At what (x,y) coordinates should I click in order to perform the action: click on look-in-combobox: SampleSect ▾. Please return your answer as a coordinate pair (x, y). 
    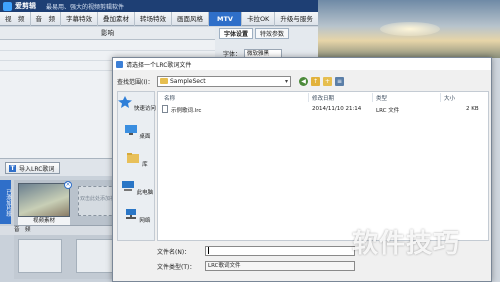
    Looking at the image, I should click on (224, 81).